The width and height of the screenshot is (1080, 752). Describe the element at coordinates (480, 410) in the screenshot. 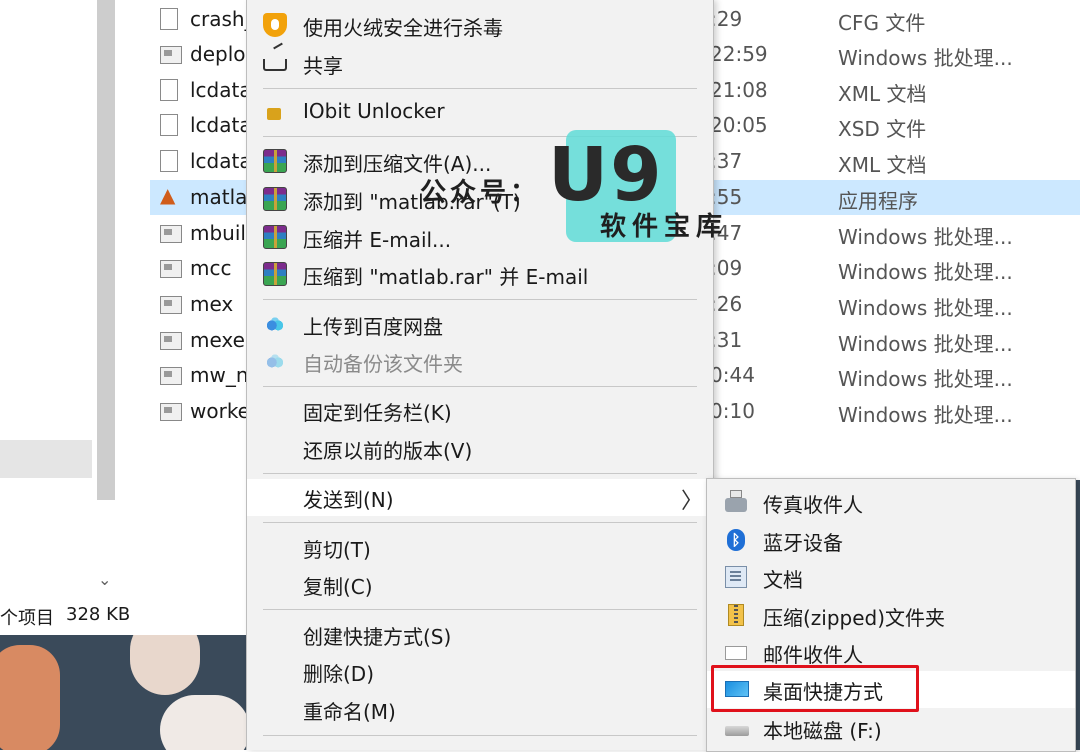

I see `menu-item-pin-taskbar: 固定到任务栏(K)` at that location.